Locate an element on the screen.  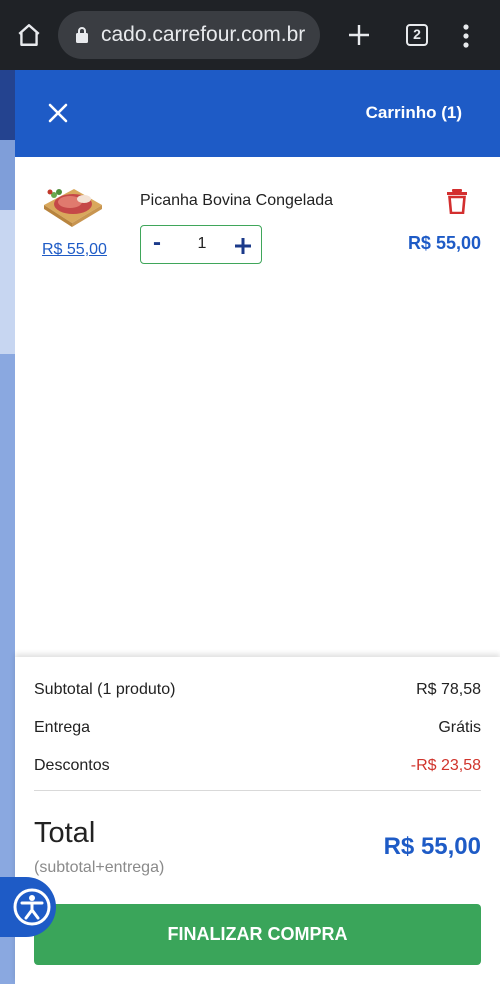
quantity-stepper: - 1 is located at coordinates (201, 244).